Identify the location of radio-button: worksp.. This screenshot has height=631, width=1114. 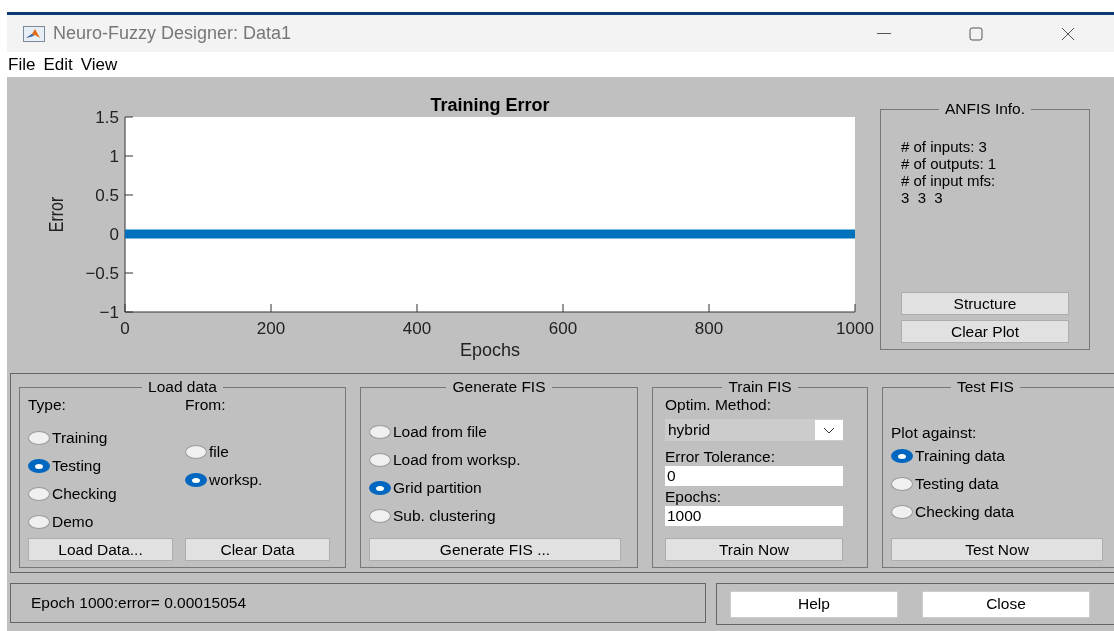
(224, 480).